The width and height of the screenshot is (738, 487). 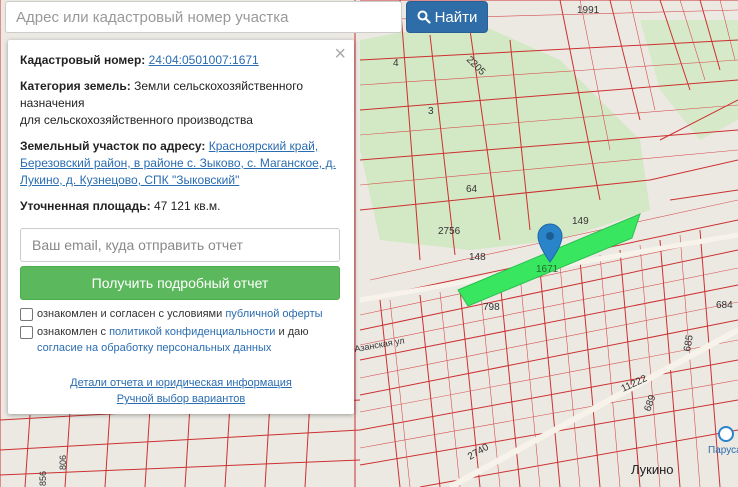 I want to click on agree-privacy-checkbox, so click(x=26, y=332).